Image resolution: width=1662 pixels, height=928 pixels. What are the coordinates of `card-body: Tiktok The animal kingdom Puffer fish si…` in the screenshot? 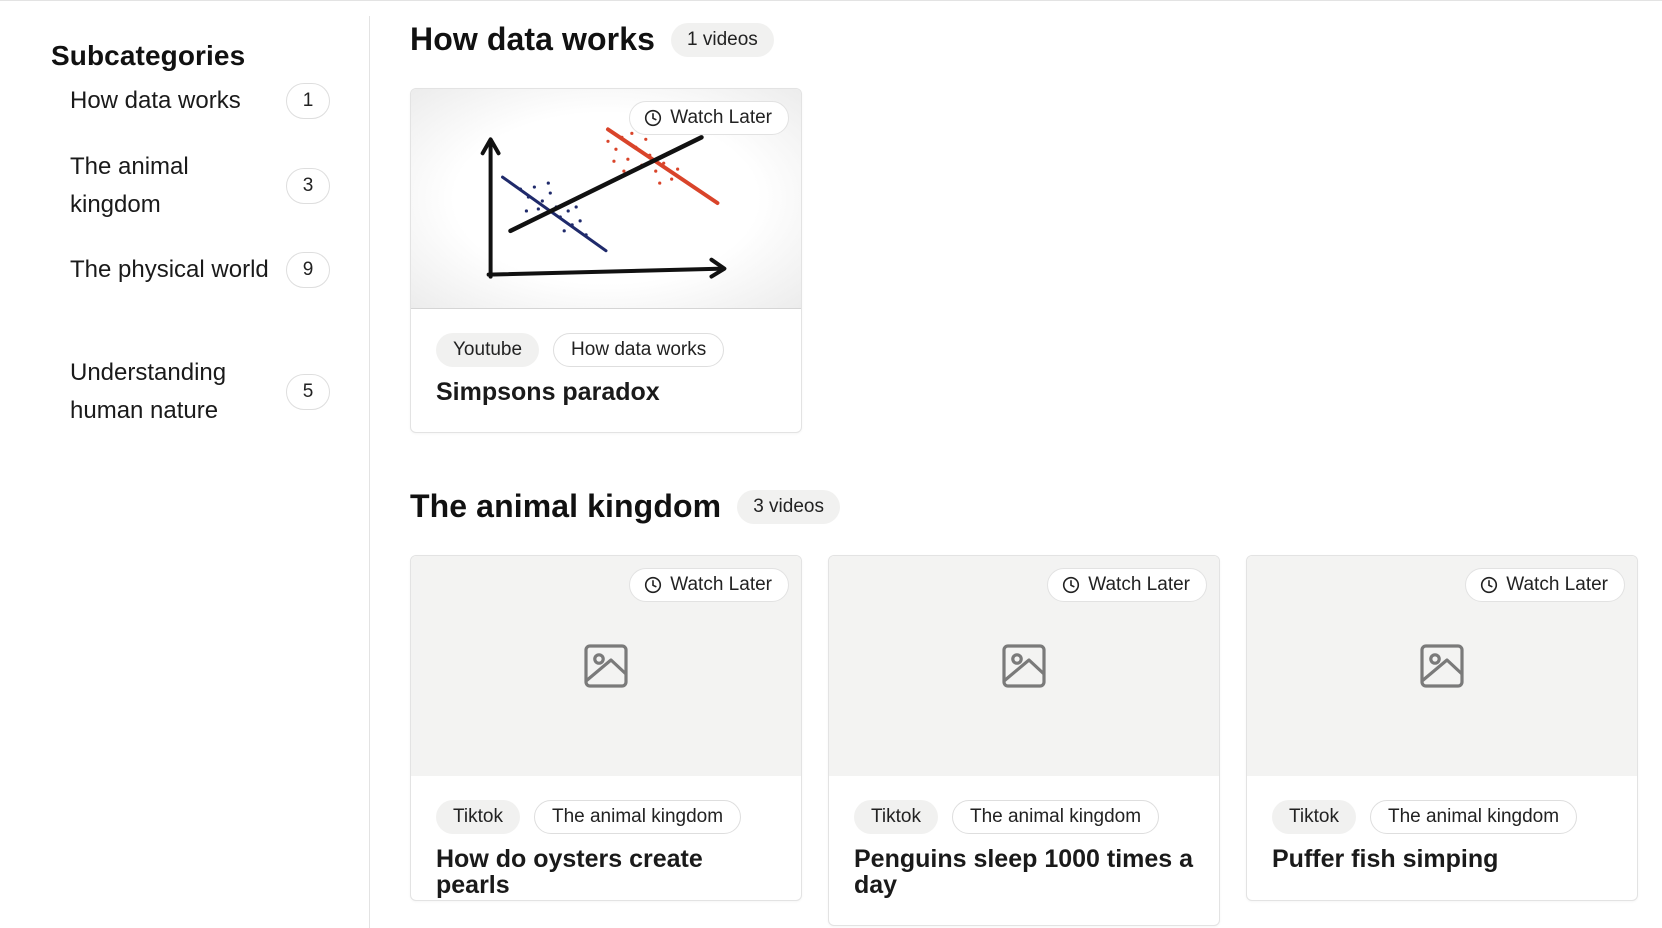 It's located at (1442, 835).